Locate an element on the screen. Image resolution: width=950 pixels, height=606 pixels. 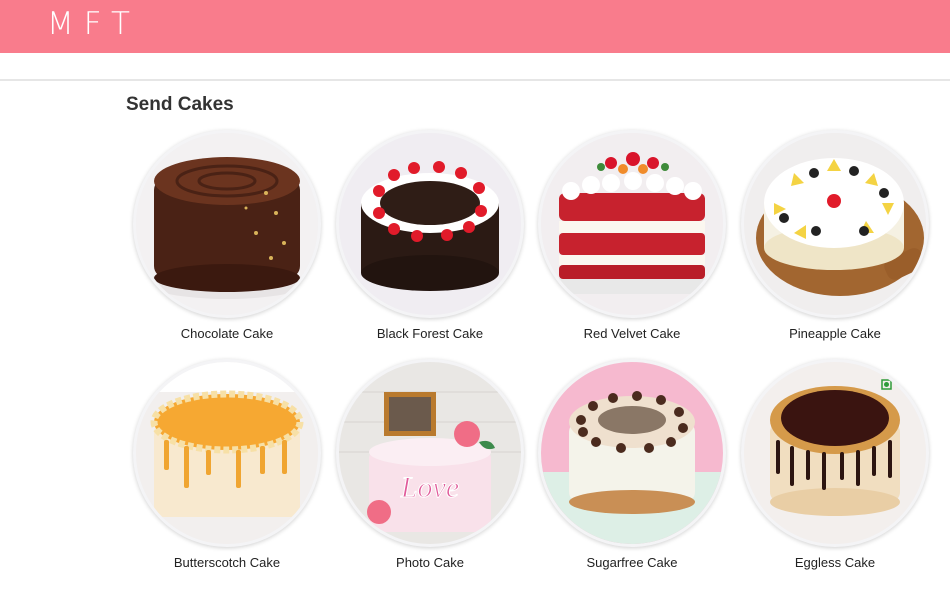
cake-card-red-velvet: Red Velvet Cake is located at coordinates (632, 235).